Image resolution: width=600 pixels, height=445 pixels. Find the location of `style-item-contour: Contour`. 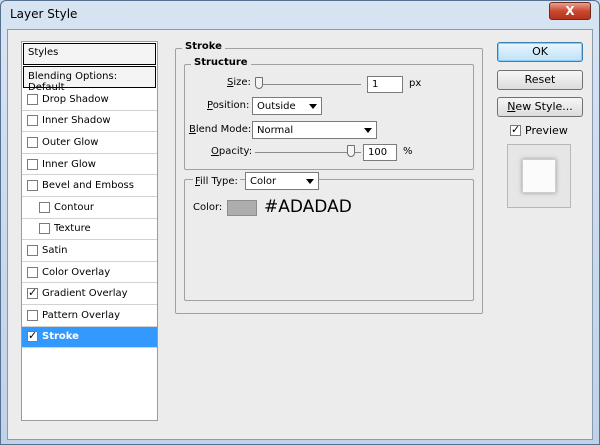

style-item-contour: Contour is located at coordinates (89, 208).